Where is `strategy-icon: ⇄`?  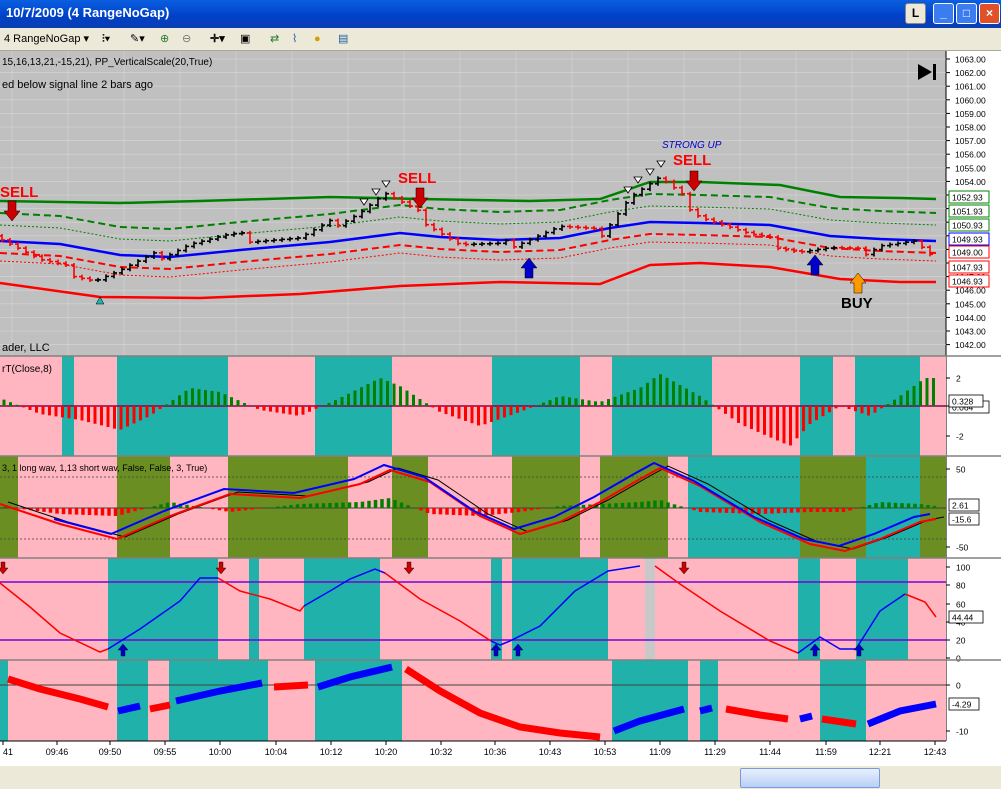
strategy-icon: ⇄ is located at coordinates (274, 39).